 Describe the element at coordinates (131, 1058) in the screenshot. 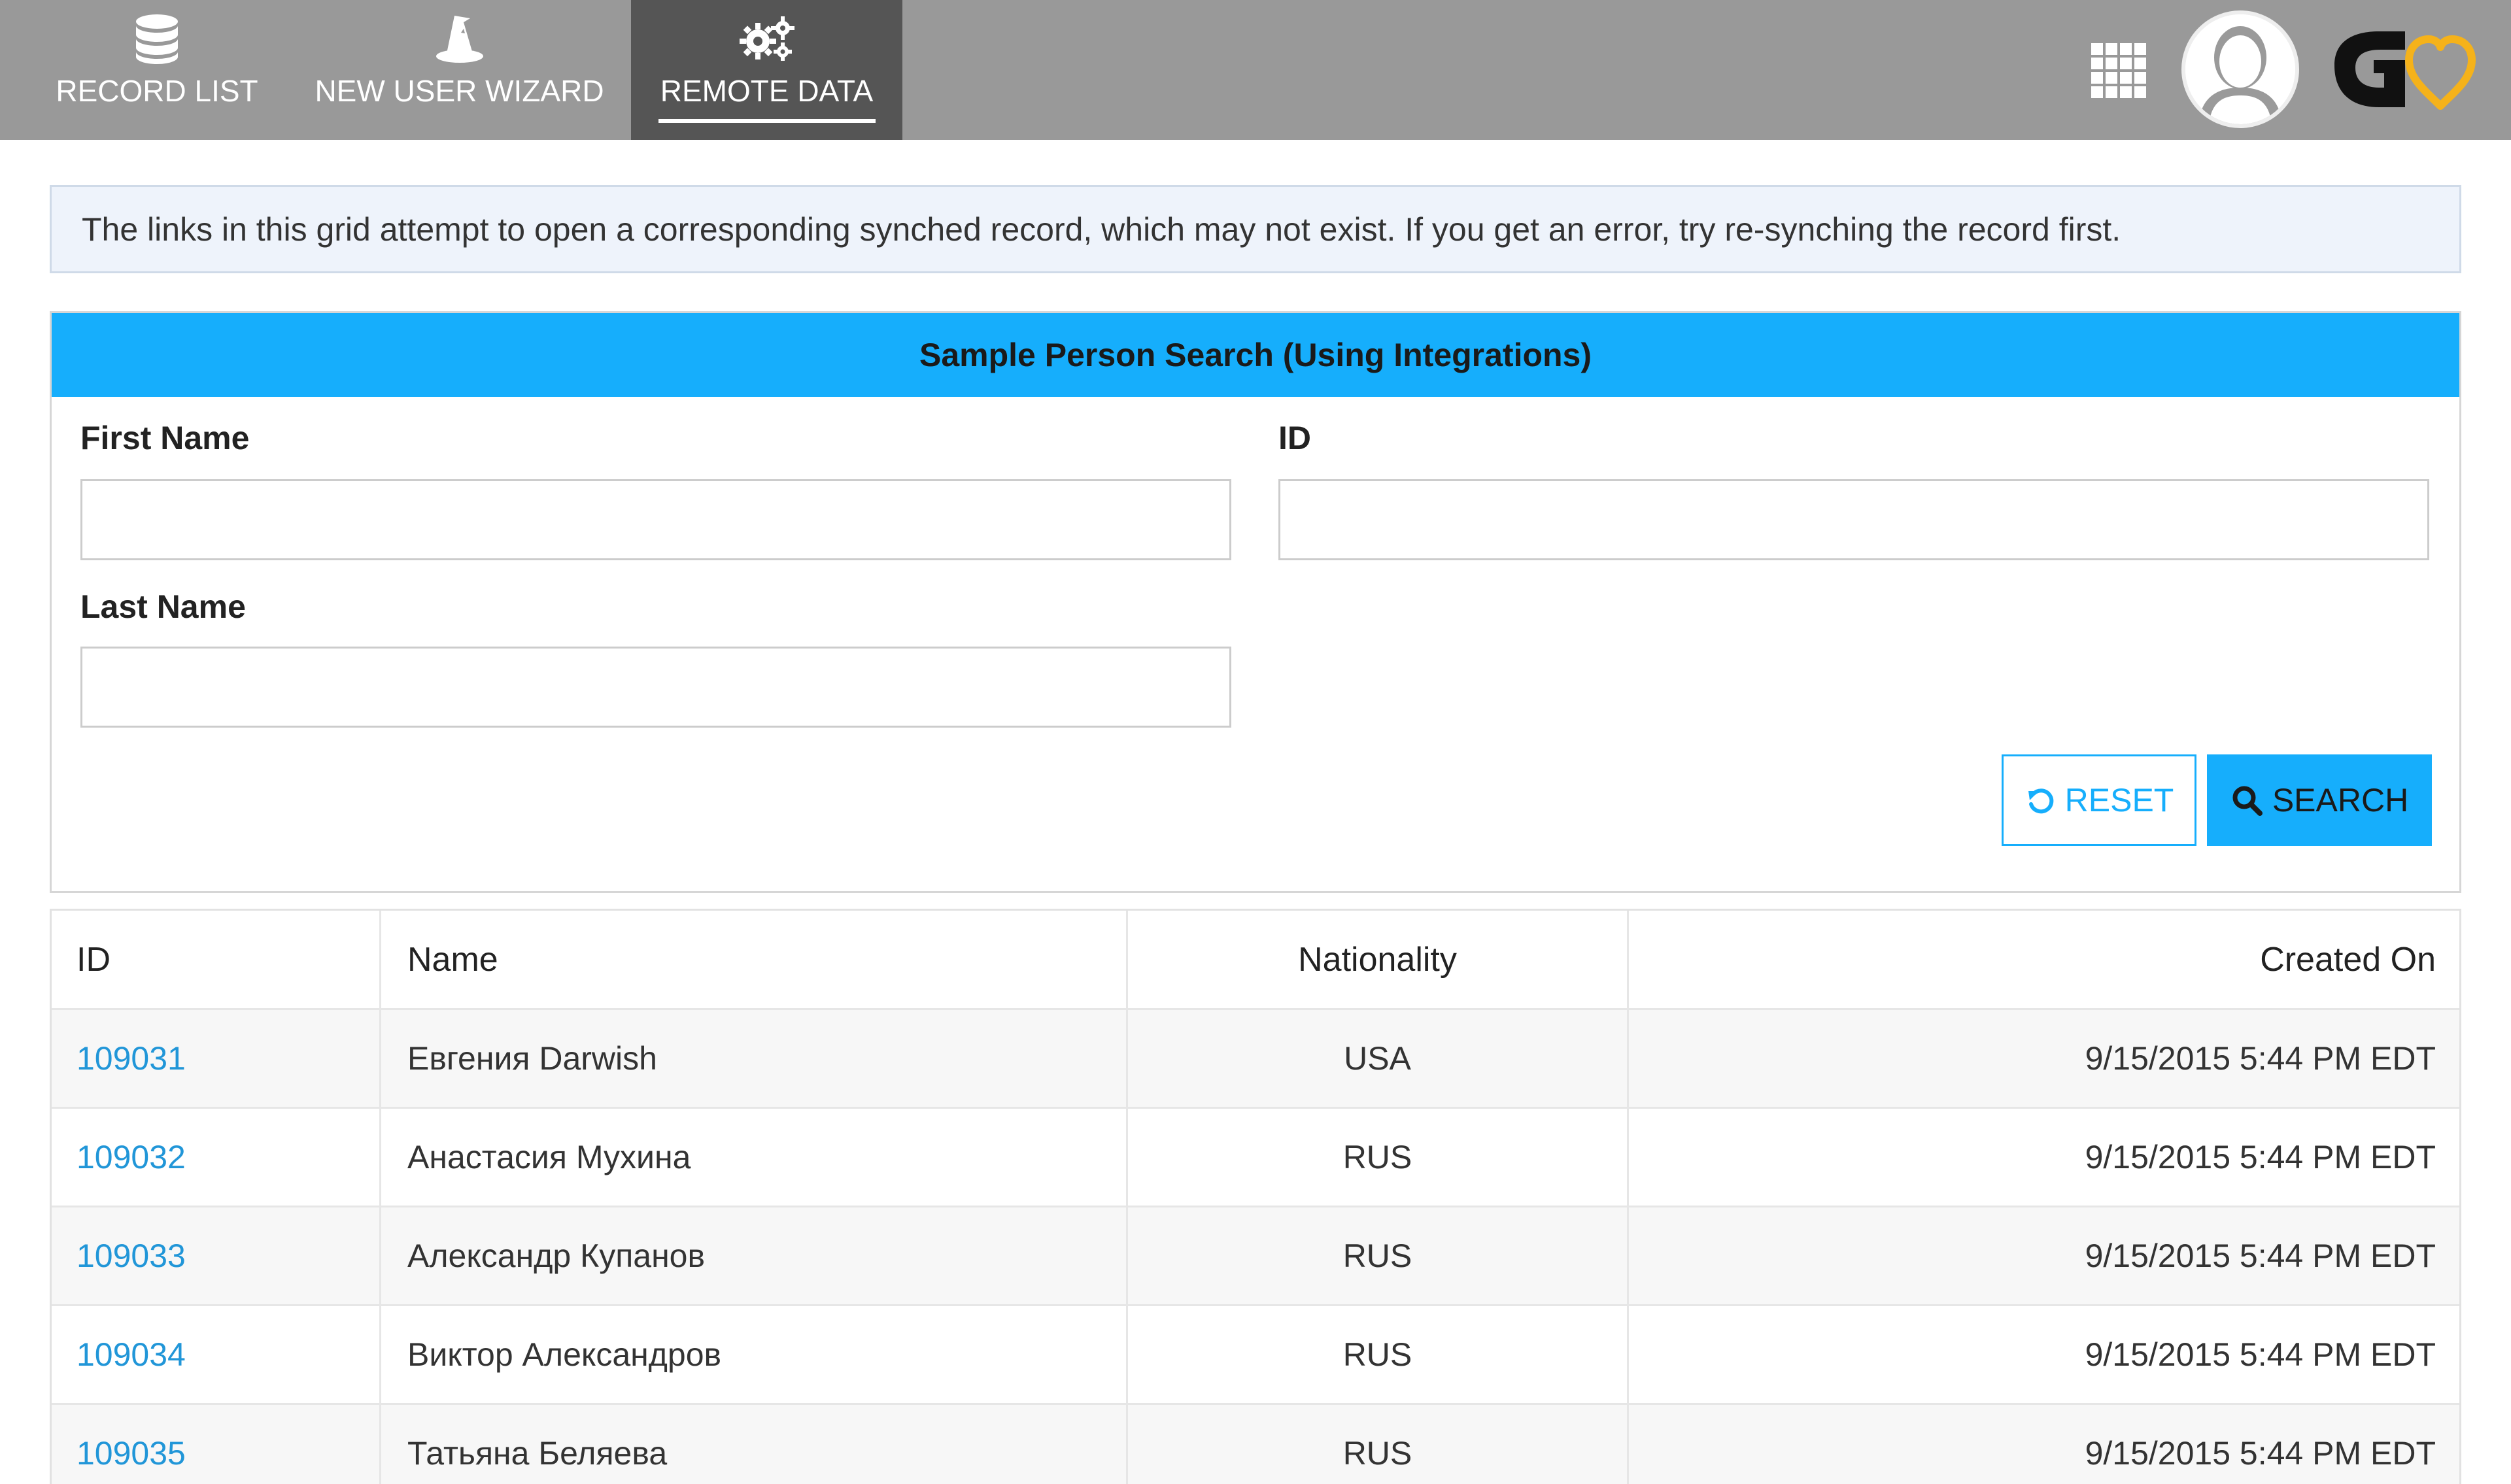

I see `record-id-link: 109031` at that location.